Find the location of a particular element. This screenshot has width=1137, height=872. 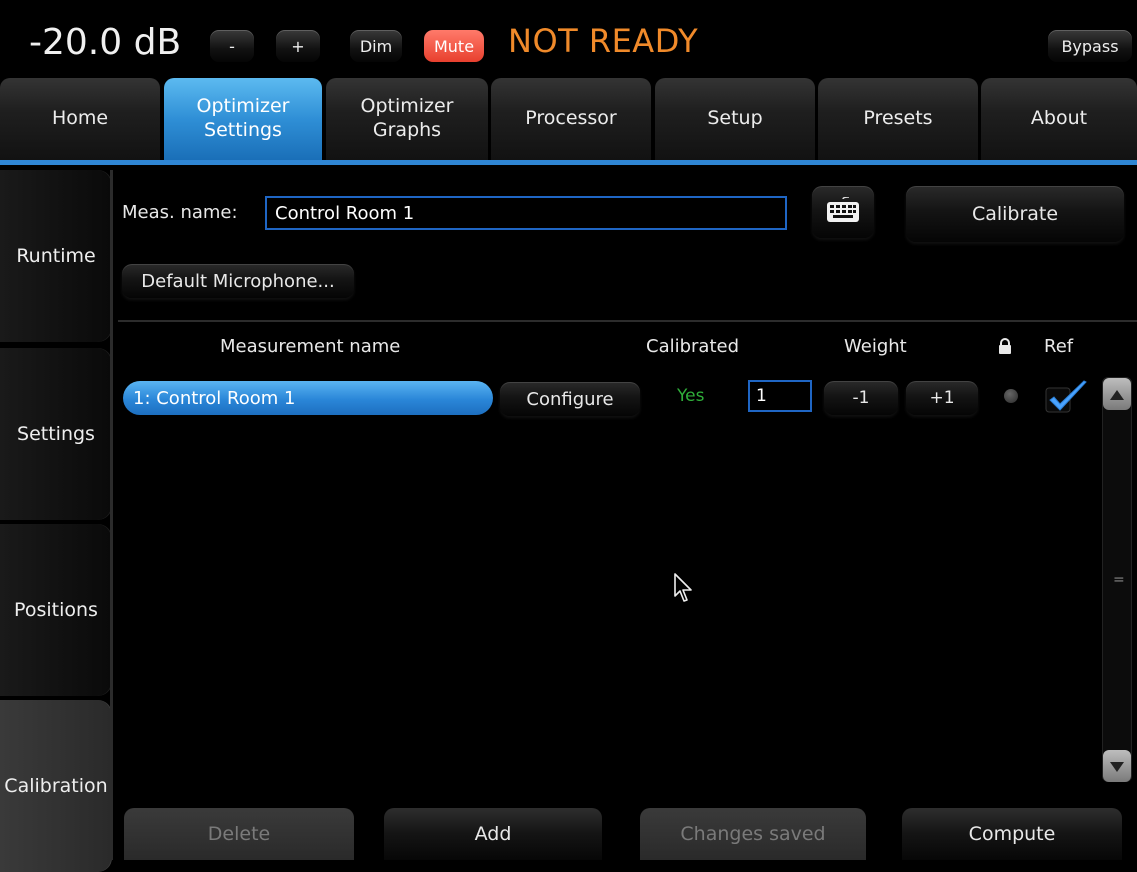

column-header-calibrated: Calibrated is located at coordinates (693, 346).